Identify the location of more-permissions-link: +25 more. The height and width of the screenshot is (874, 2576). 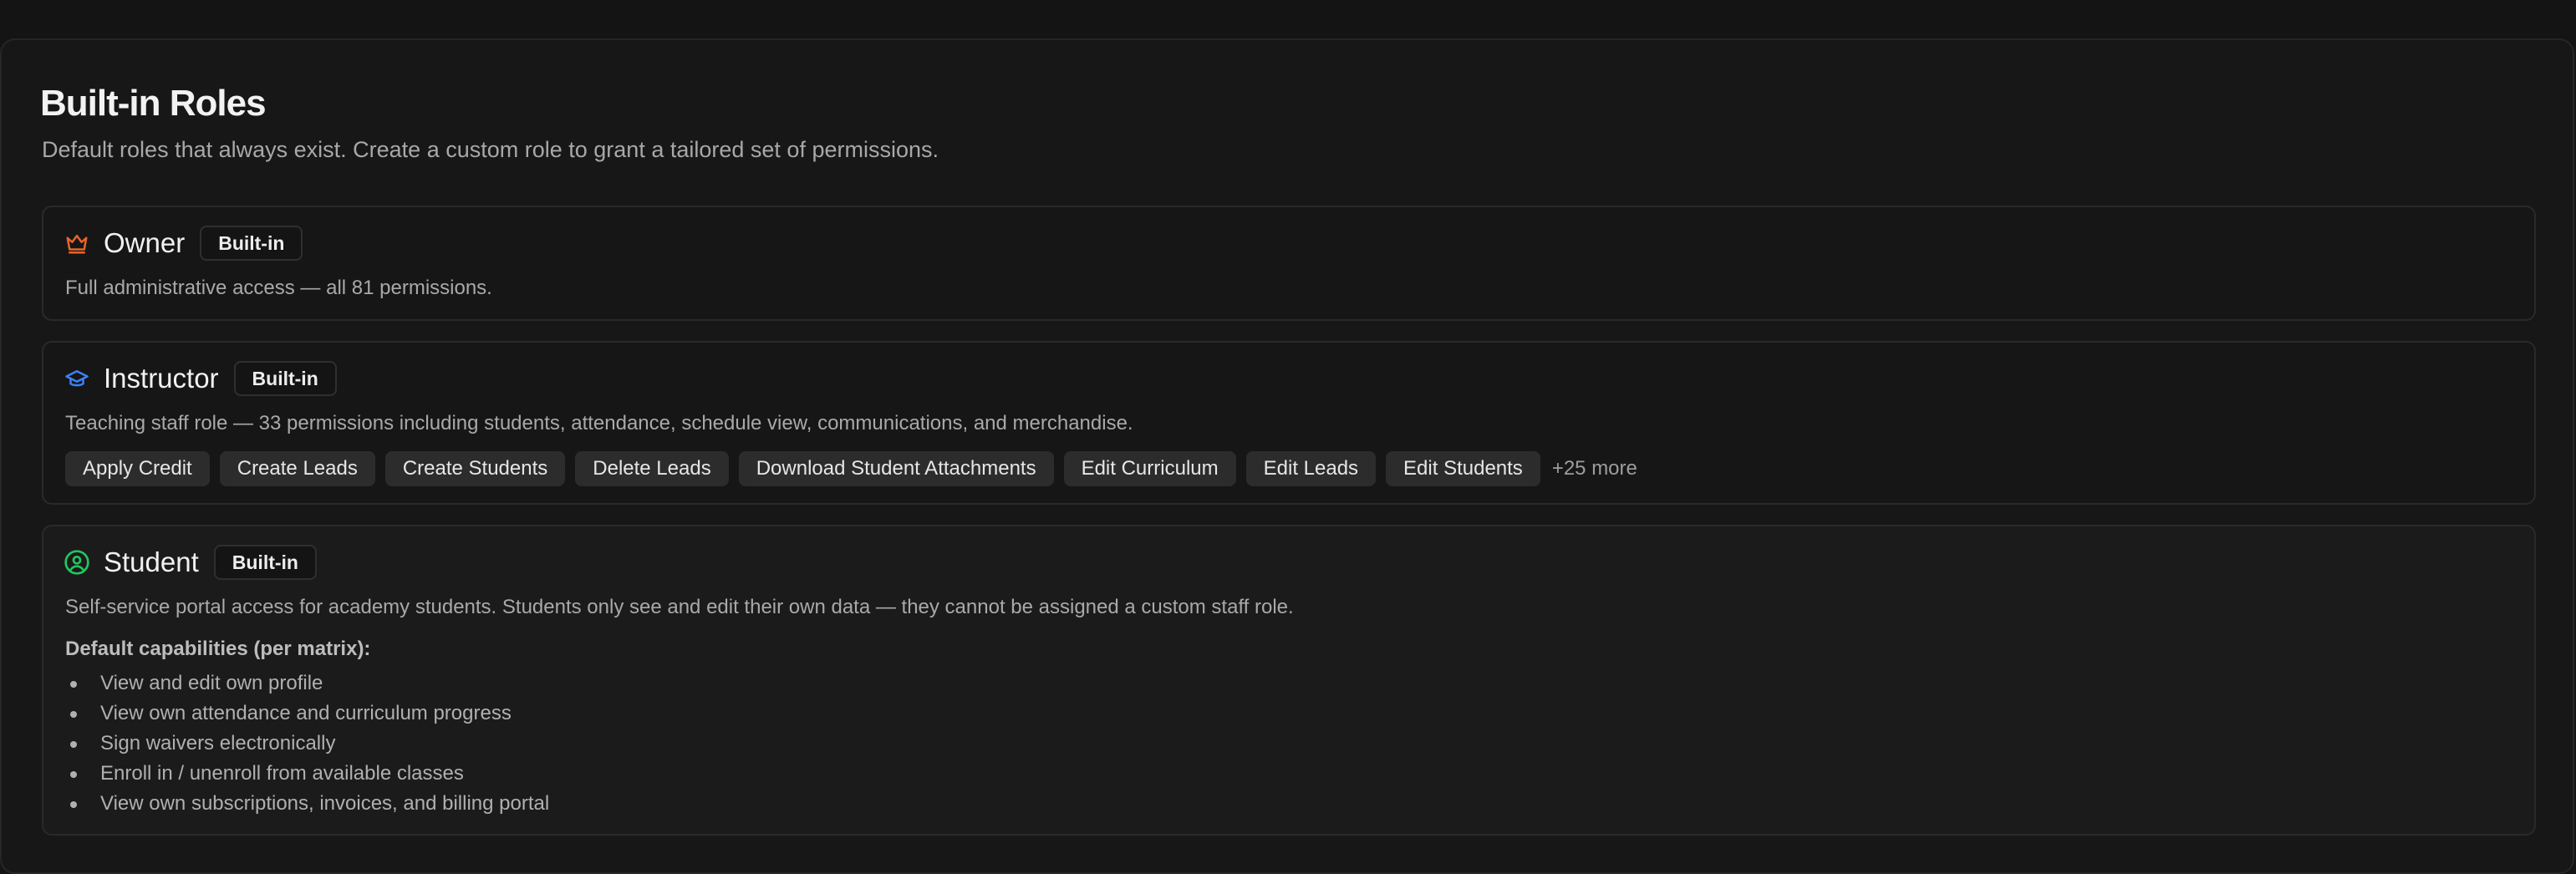
(1594, 468).